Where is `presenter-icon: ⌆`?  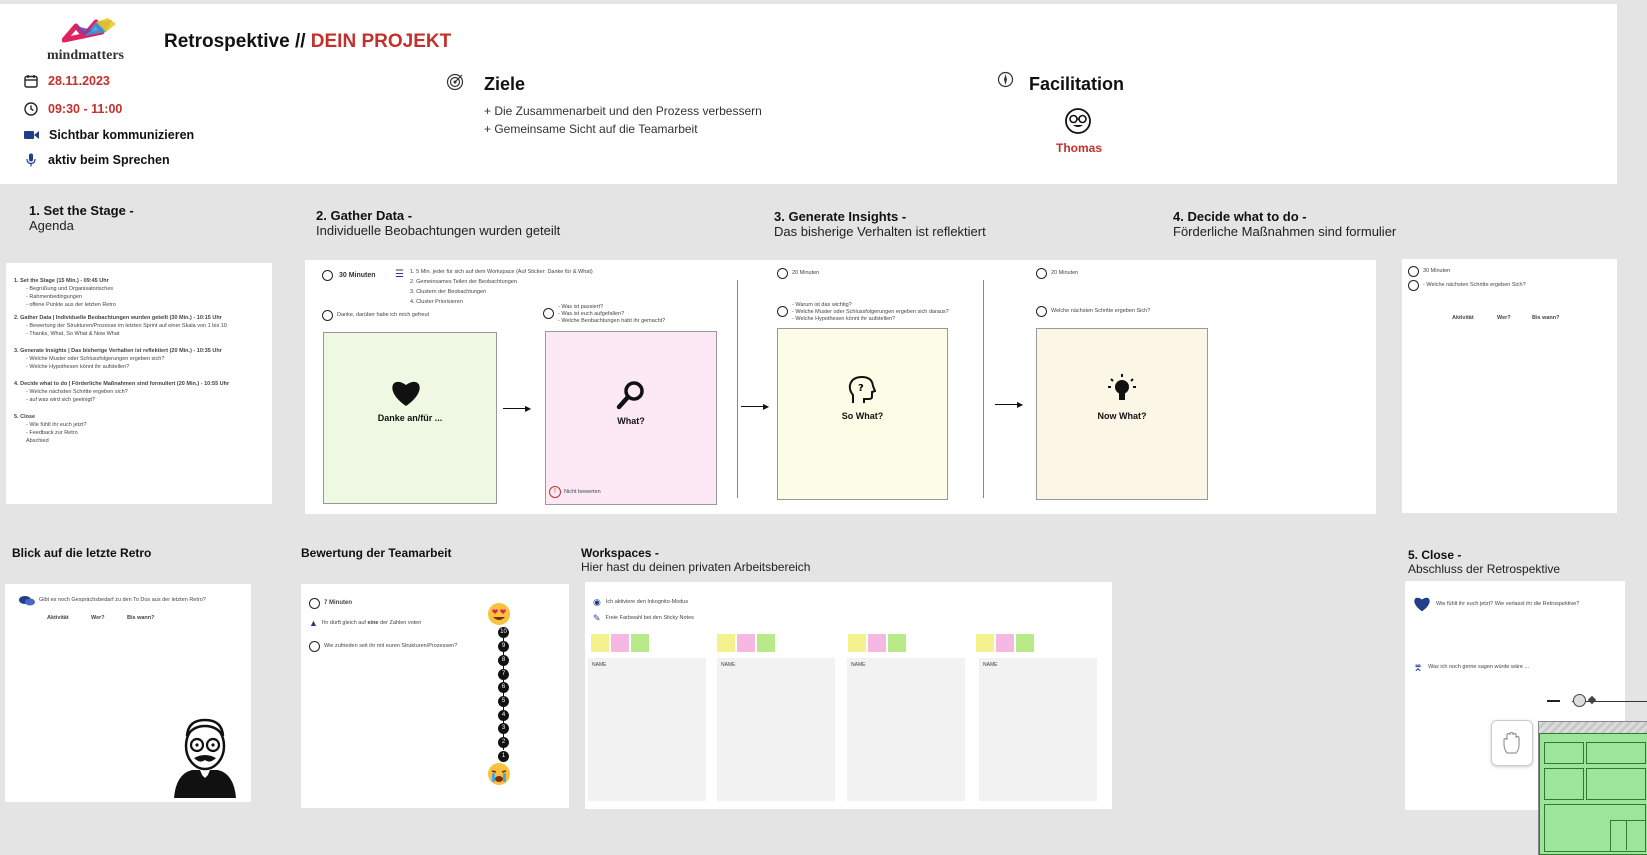 presenter-icon: ⌆ is located at coordinates (1418, 667).